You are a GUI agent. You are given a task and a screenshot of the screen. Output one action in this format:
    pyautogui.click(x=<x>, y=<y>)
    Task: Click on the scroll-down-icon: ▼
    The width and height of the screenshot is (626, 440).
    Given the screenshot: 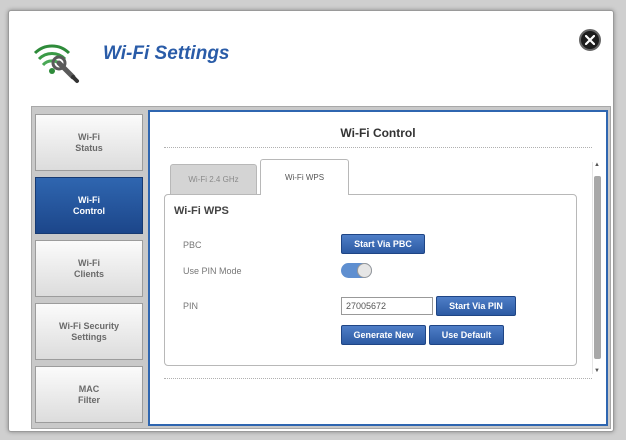 What is the action you would take?
    pyautogui.click(x=597, y=371)
    